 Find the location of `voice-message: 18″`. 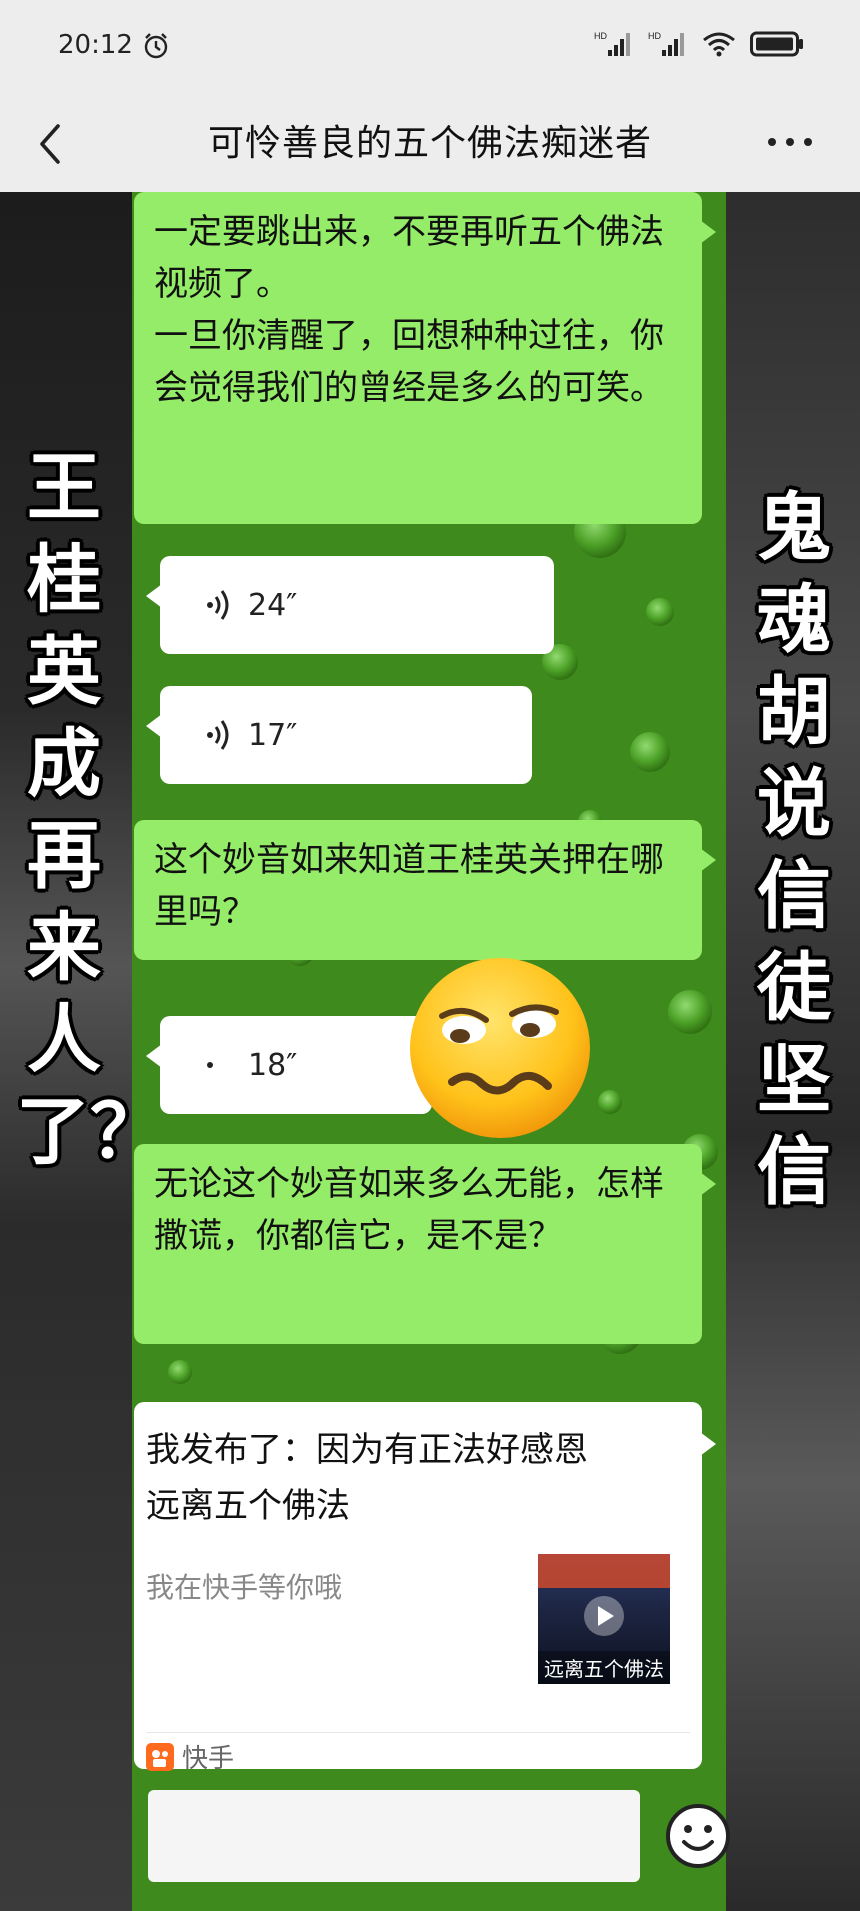

voice-message: 18″ is located at coordinates (289, 1065).